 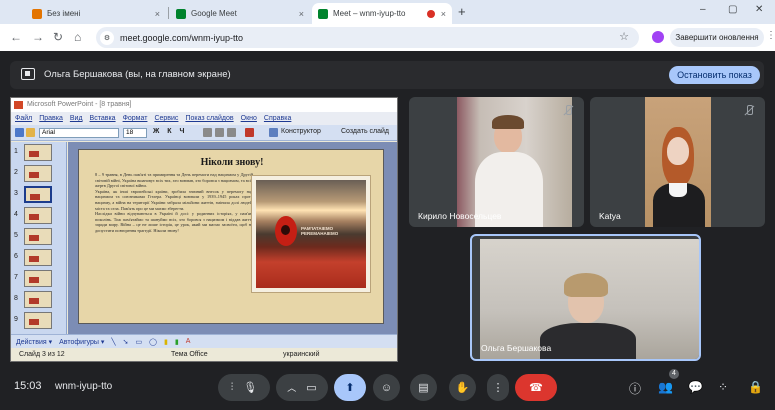 I want to click on line-tool-icon: ╲, so click(x=113, y=342).